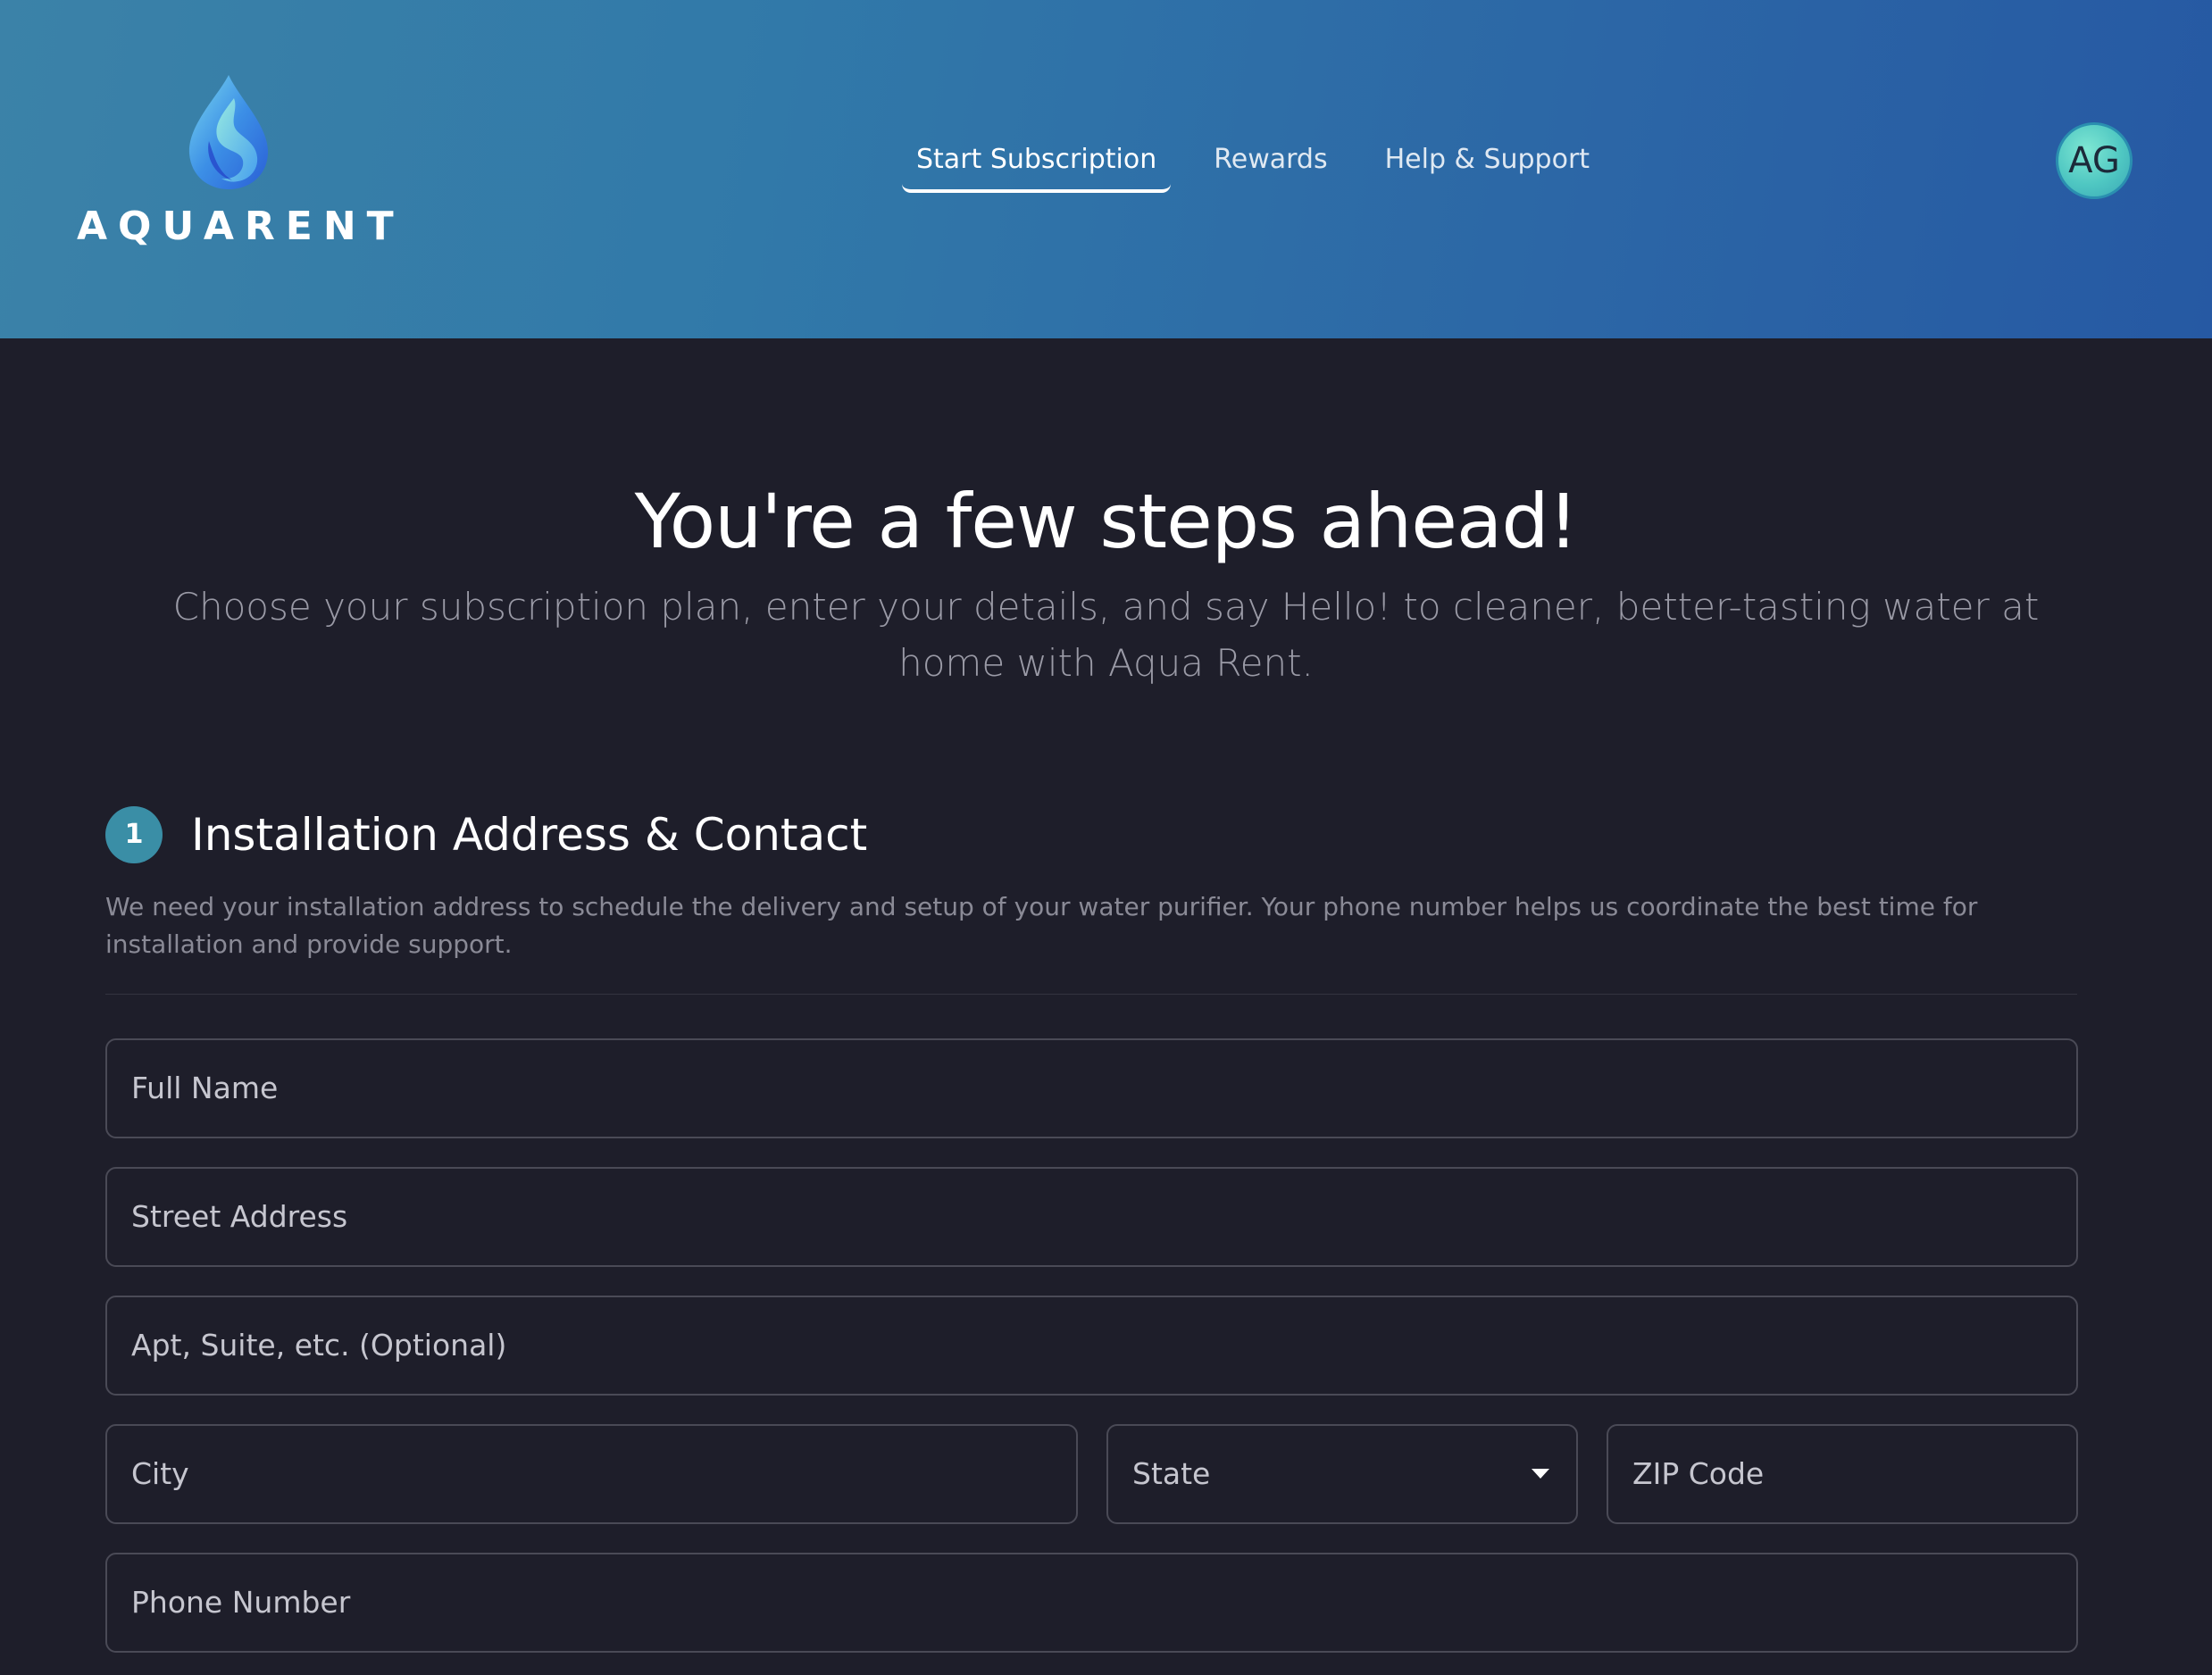 The height and width of the screenshot is (1675, 2212). I want to click on chevron-down-icon, so click(1540, 1474).